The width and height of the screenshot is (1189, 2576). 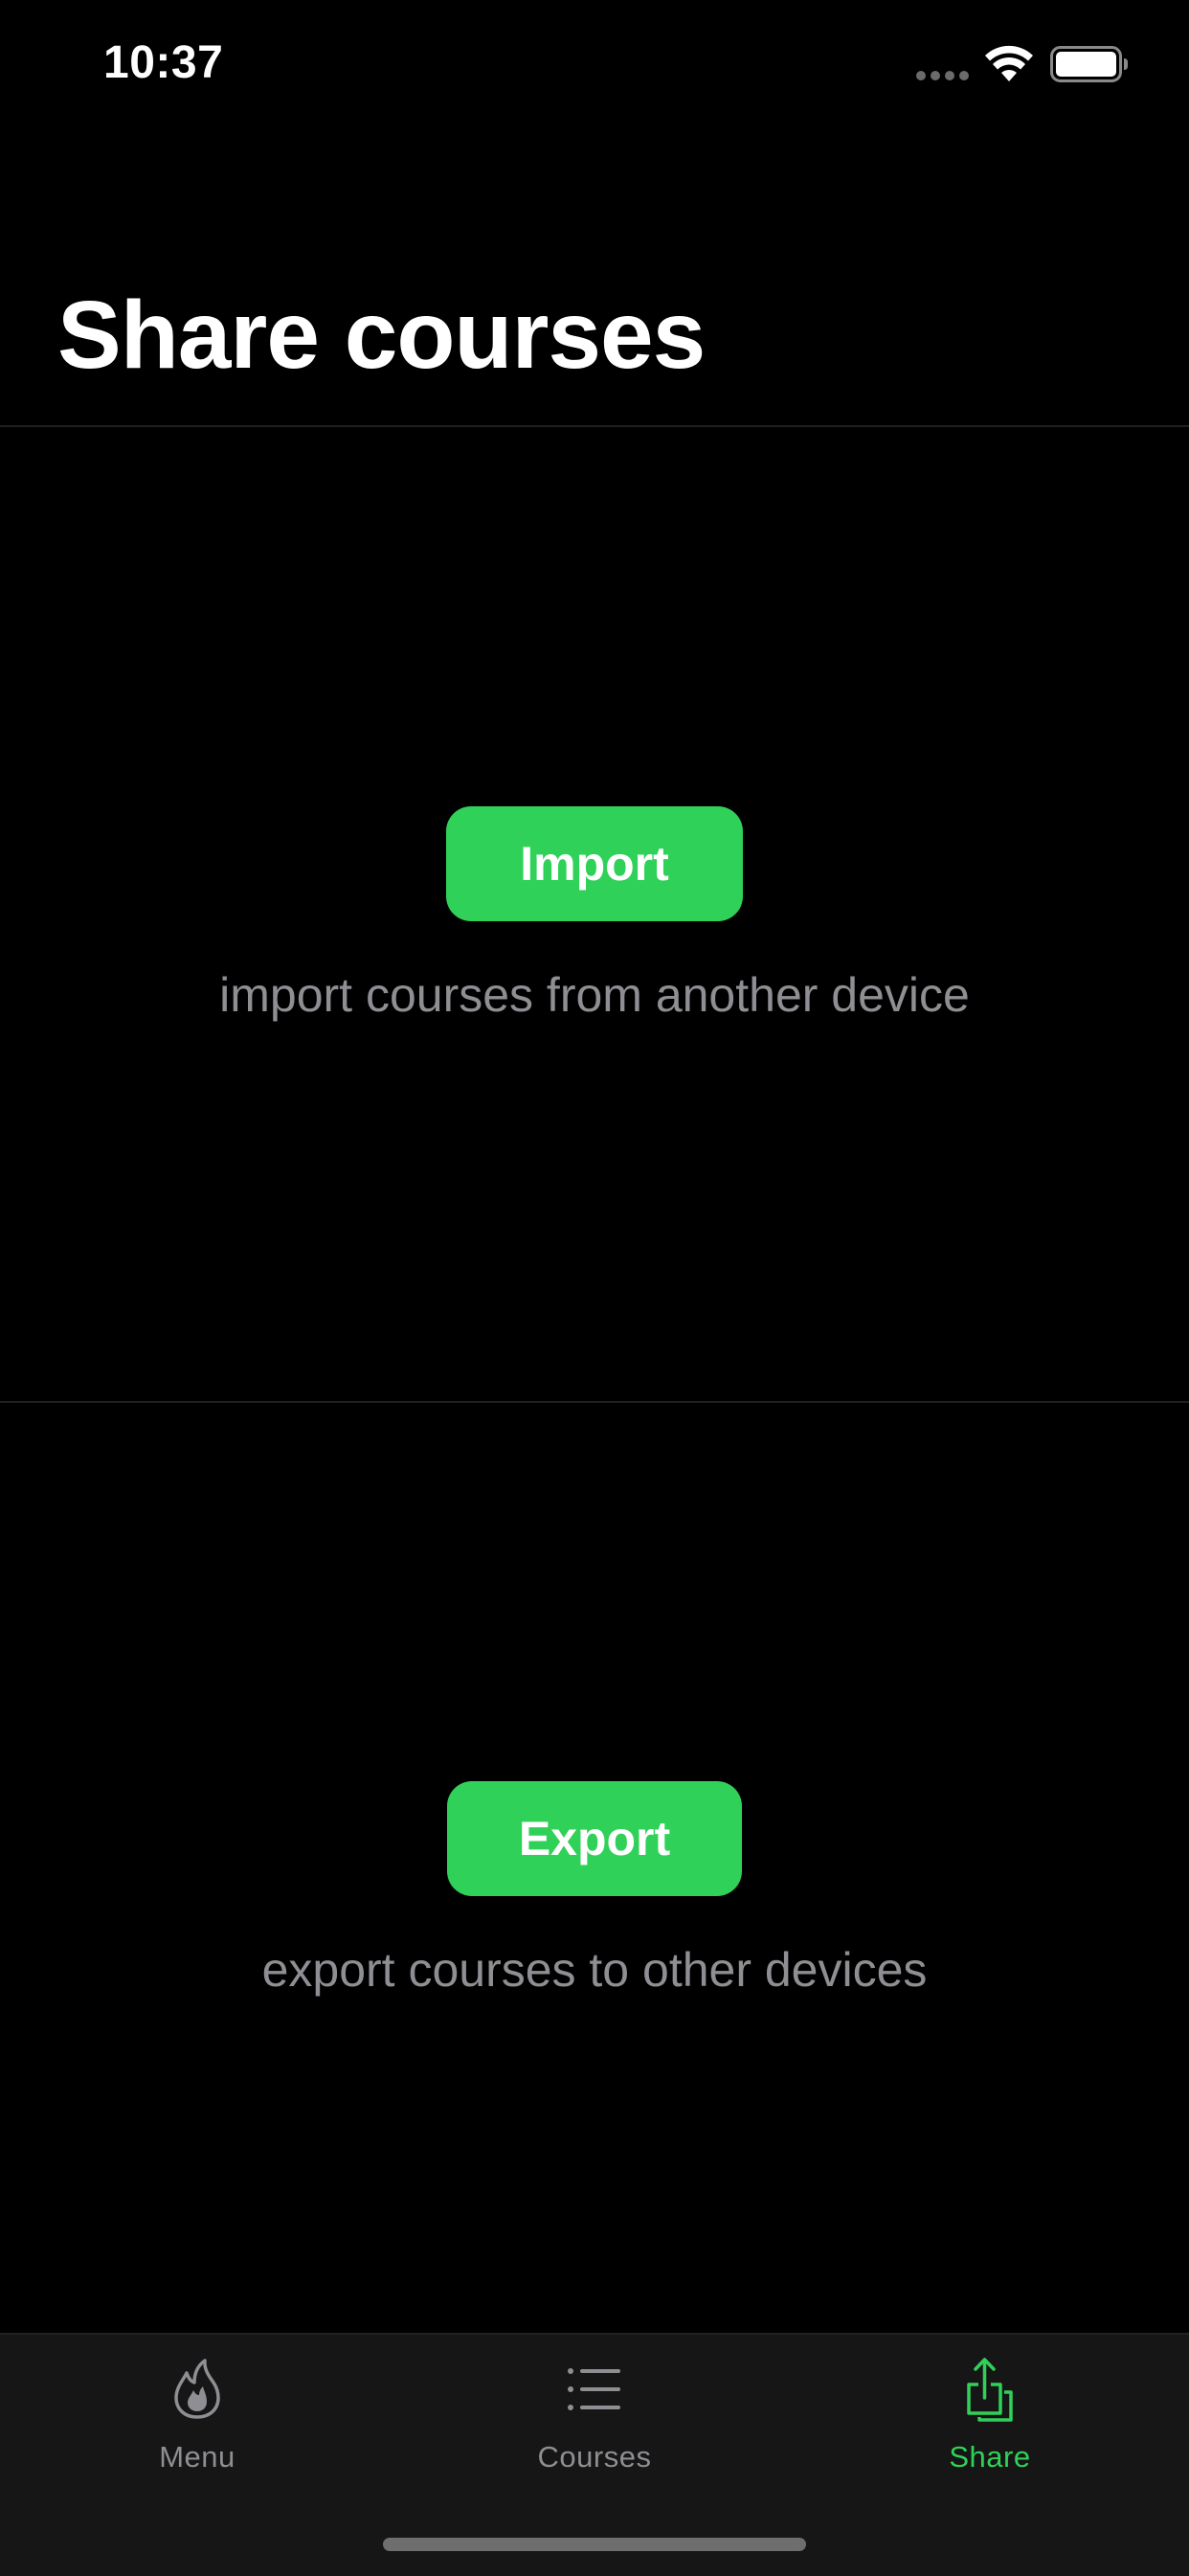 I want to click on export-button: Export, so click(x=594, y=1838).